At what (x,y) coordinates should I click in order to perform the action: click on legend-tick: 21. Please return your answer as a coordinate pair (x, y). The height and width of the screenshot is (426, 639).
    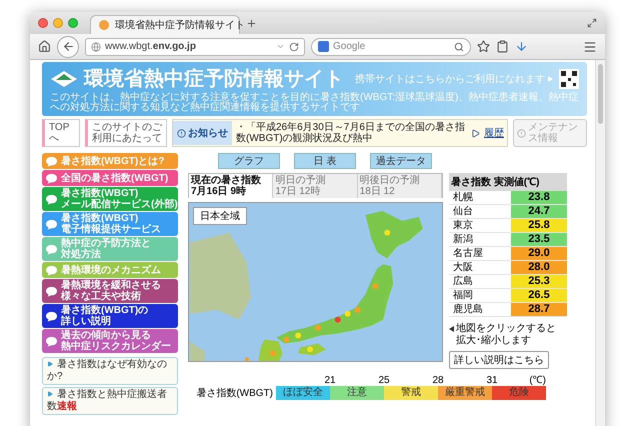
    Looking at the image, I should click on (330, 380).